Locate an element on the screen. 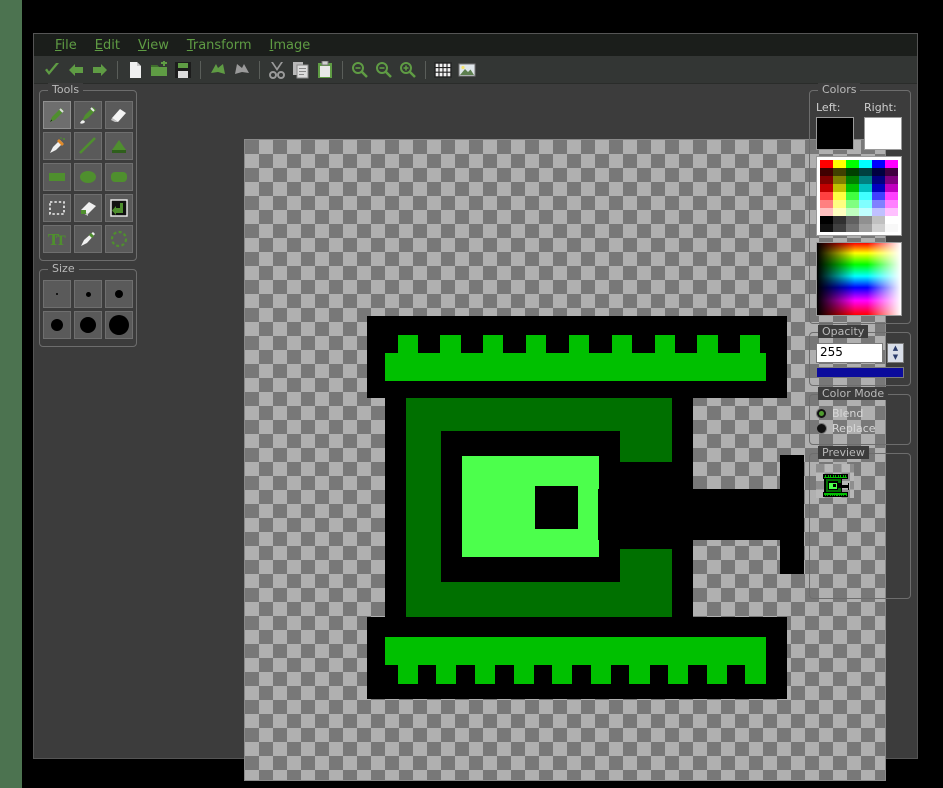 Image resolution: width=943 pixels, height=788 pixels. tool-select is located at coordinates (57, 208).